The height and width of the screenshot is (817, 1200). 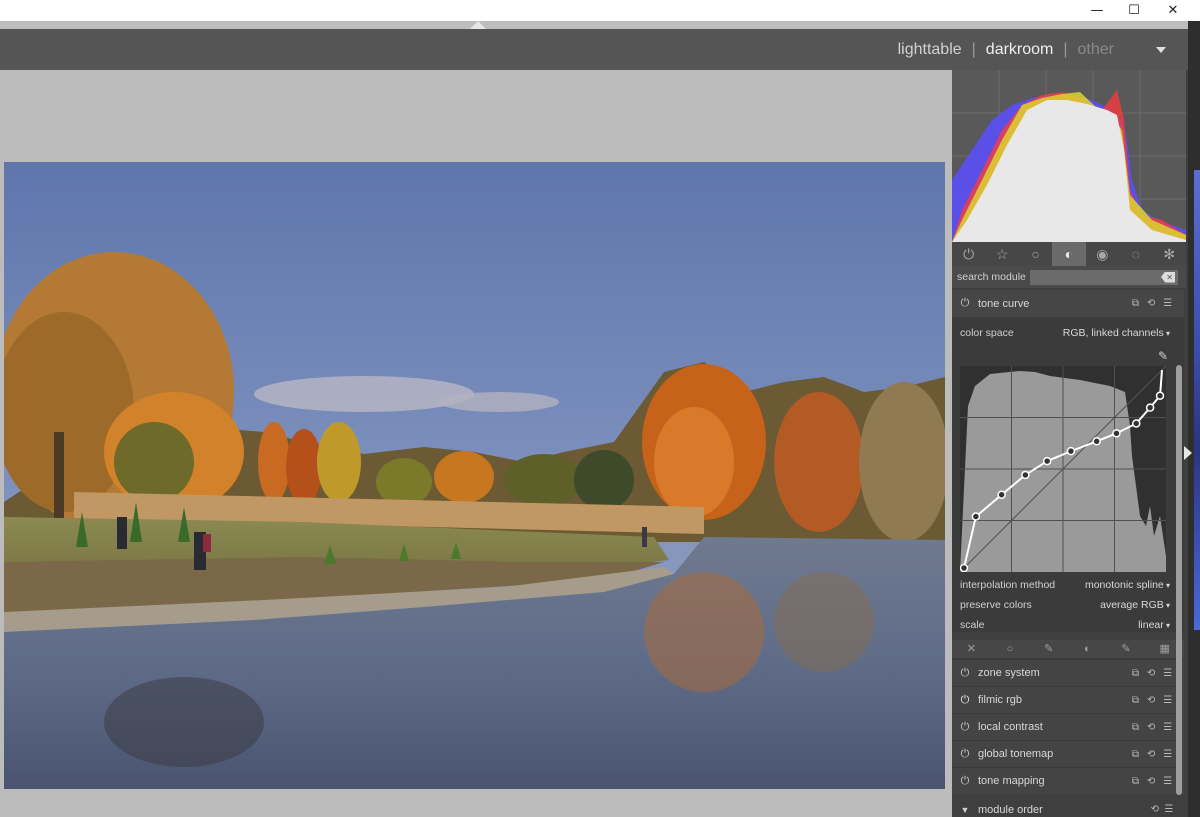 I want to click on local-contrast-title: local contrast, so click(x=1010, y=727).